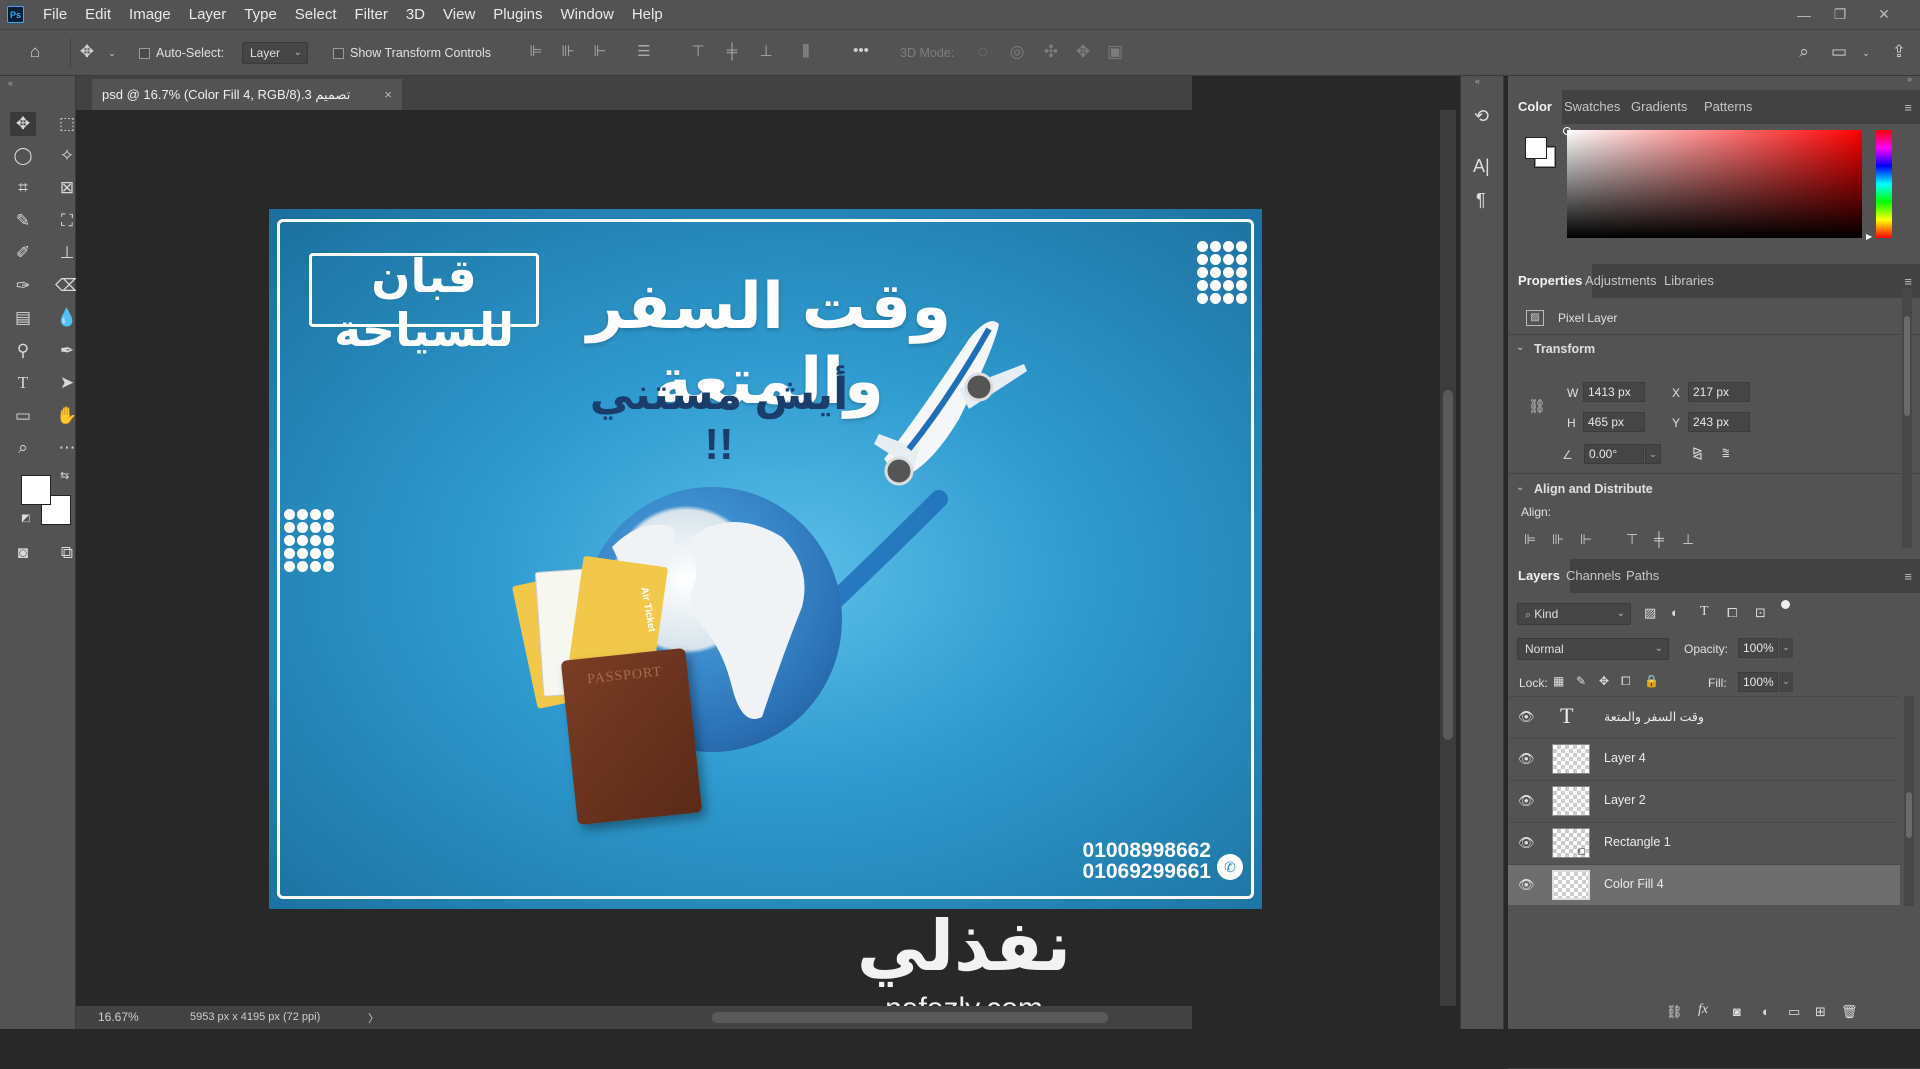 The height and width of the screenshot is (1069, 1920). What do you see at coordinates (1719, 422) in the screenshot?
I see `y-input: 243 px` at bounding box center [1719, 422].